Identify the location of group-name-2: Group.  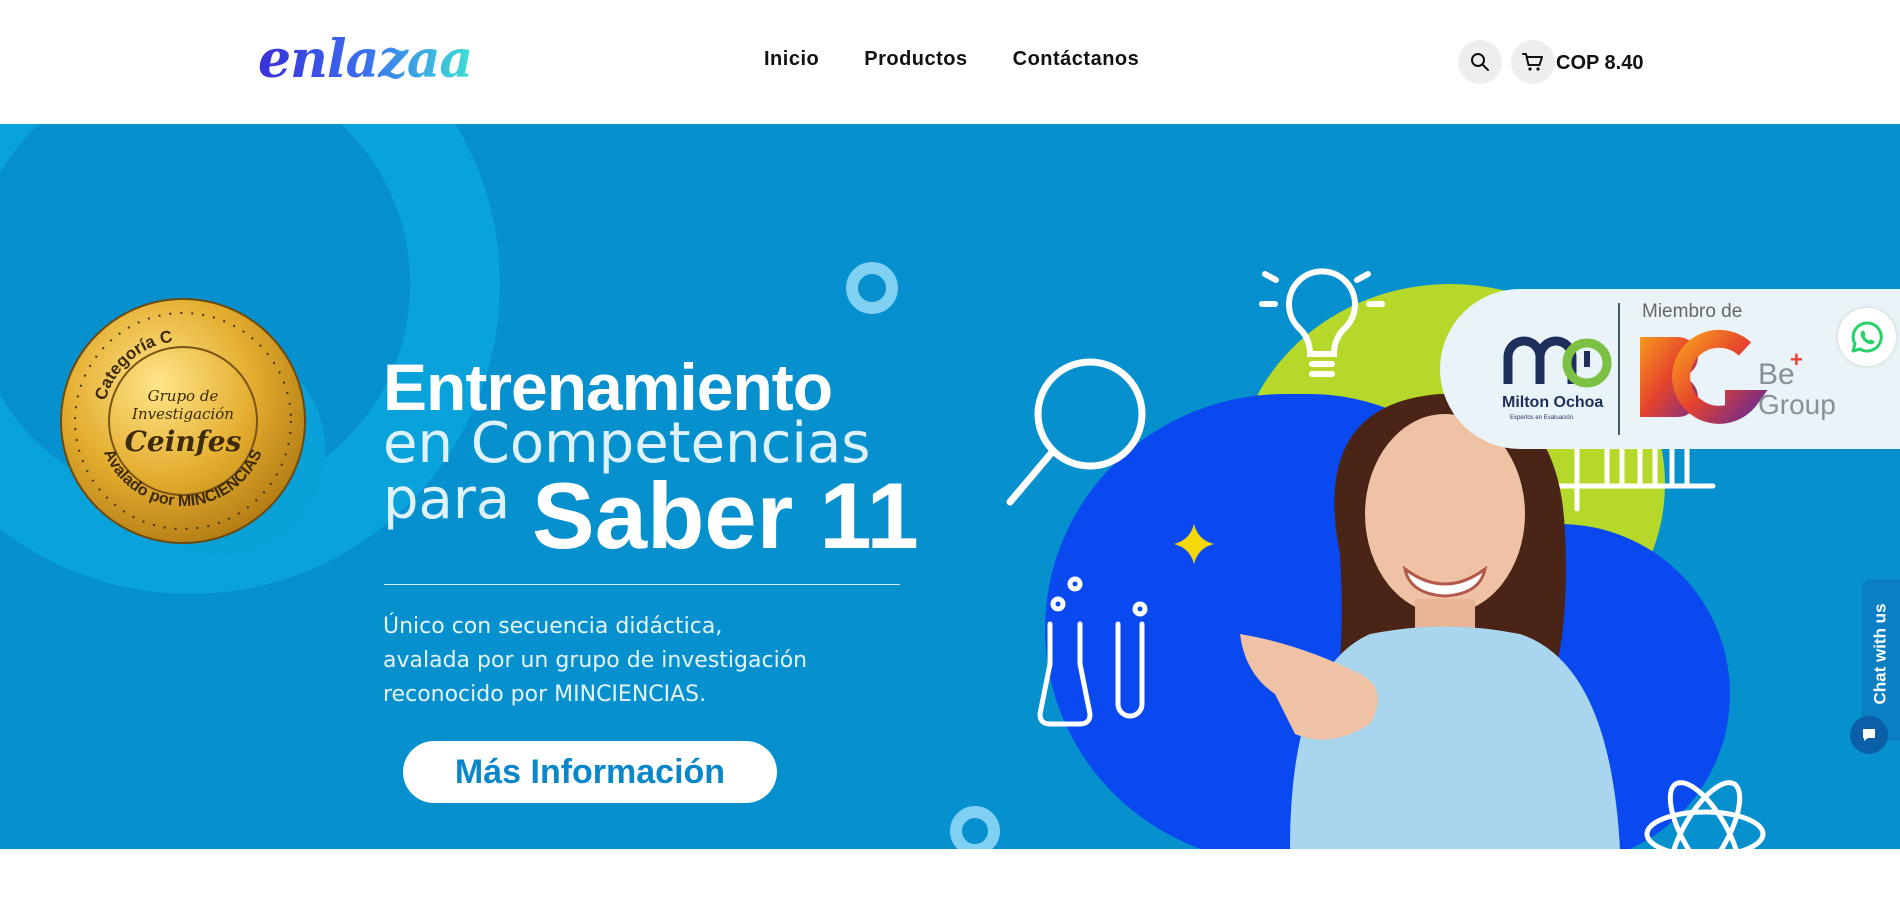
(1797, 404).